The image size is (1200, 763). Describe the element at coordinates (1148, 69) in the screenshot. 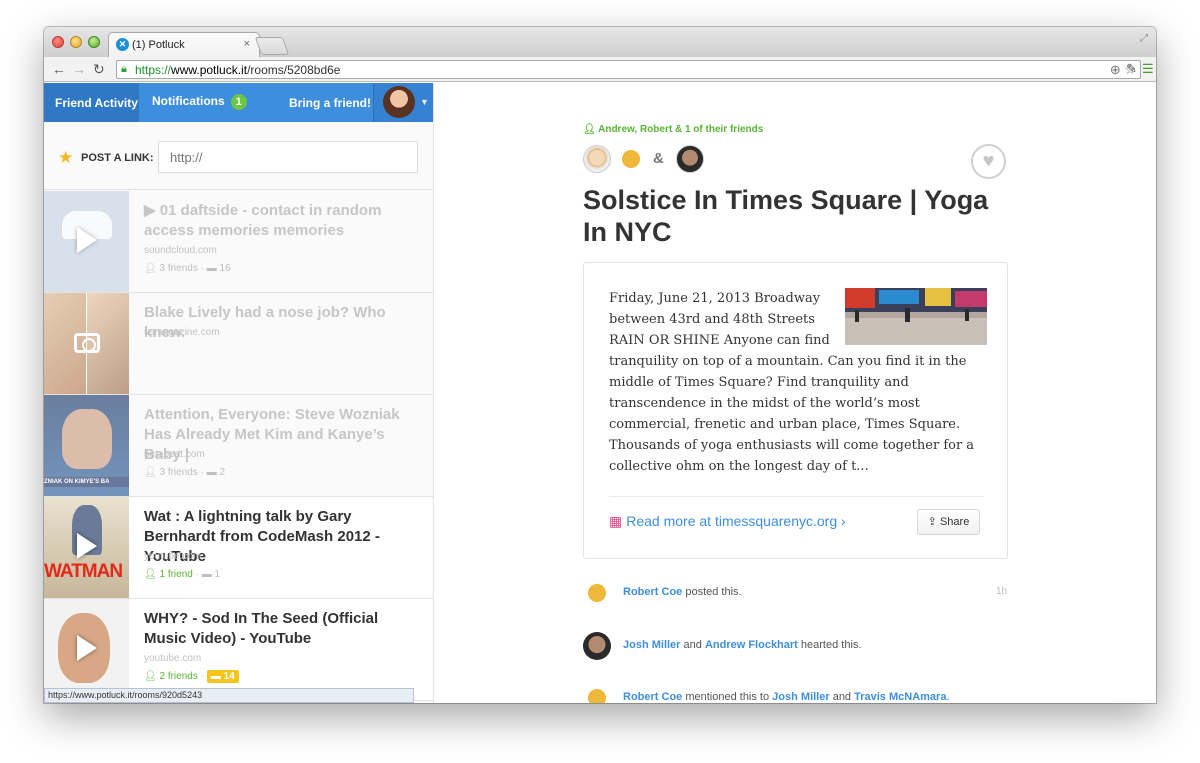

I see `extension-icon: ☰` at that location.